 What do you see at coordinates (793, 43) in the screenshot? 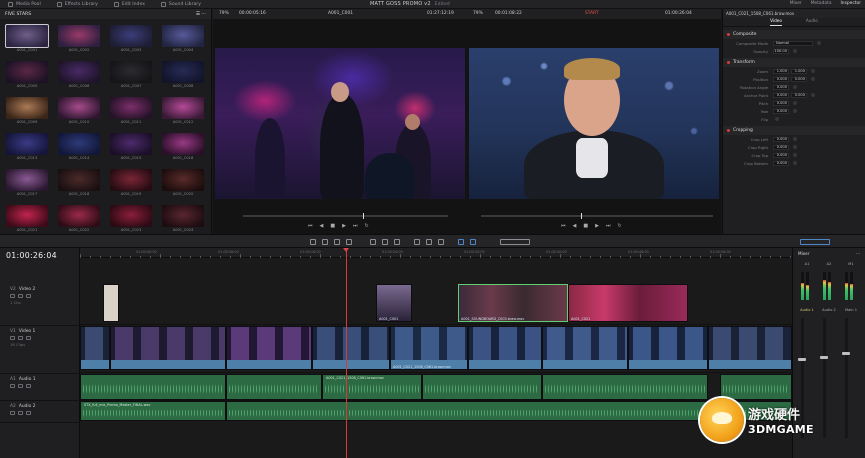
I see `param-value-field: Normal` at bounding box center [793, 43].